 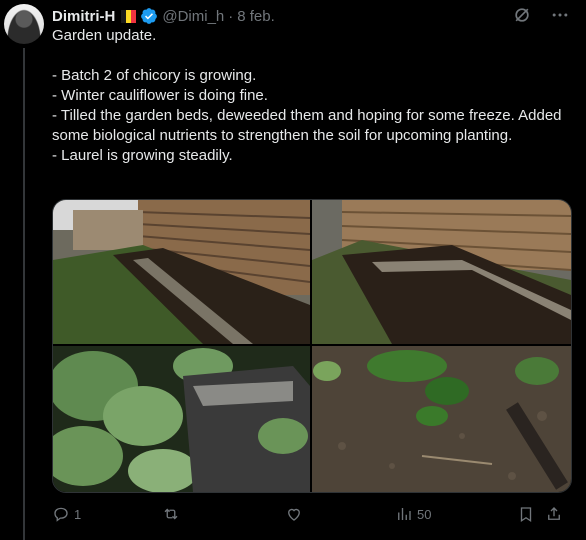 What do you see at coordinates (294, 514) in the screenshot?
I see `like-icon` at bounding box center [294, 514].